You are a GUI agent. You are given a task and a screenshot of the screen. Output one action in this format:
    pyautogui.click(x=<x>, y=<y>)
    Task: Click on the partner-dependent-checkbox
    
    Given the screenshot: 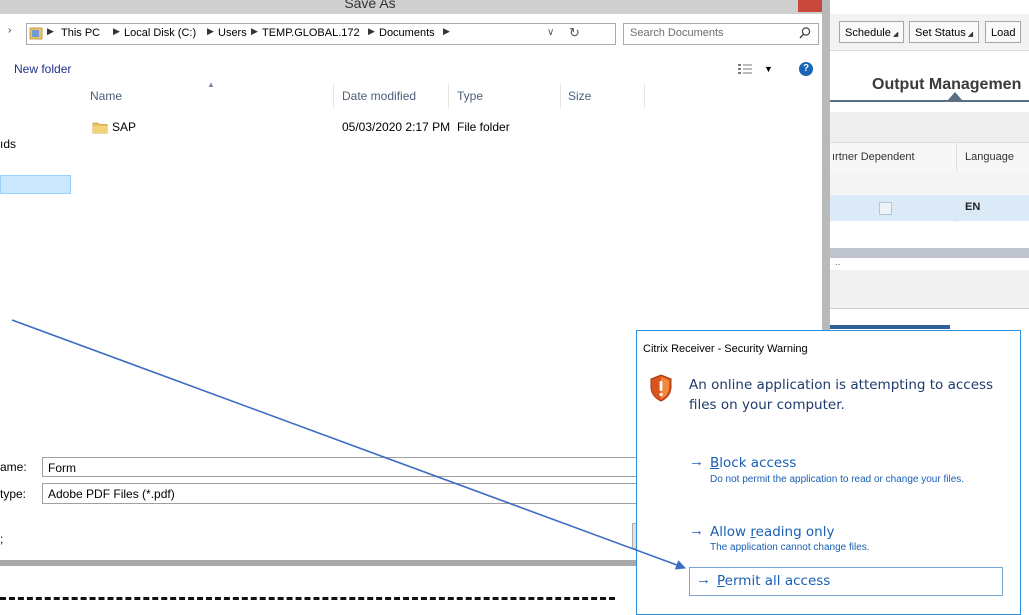 What is the action you would take?
    pyautogui.click(x=885, y=208)
    